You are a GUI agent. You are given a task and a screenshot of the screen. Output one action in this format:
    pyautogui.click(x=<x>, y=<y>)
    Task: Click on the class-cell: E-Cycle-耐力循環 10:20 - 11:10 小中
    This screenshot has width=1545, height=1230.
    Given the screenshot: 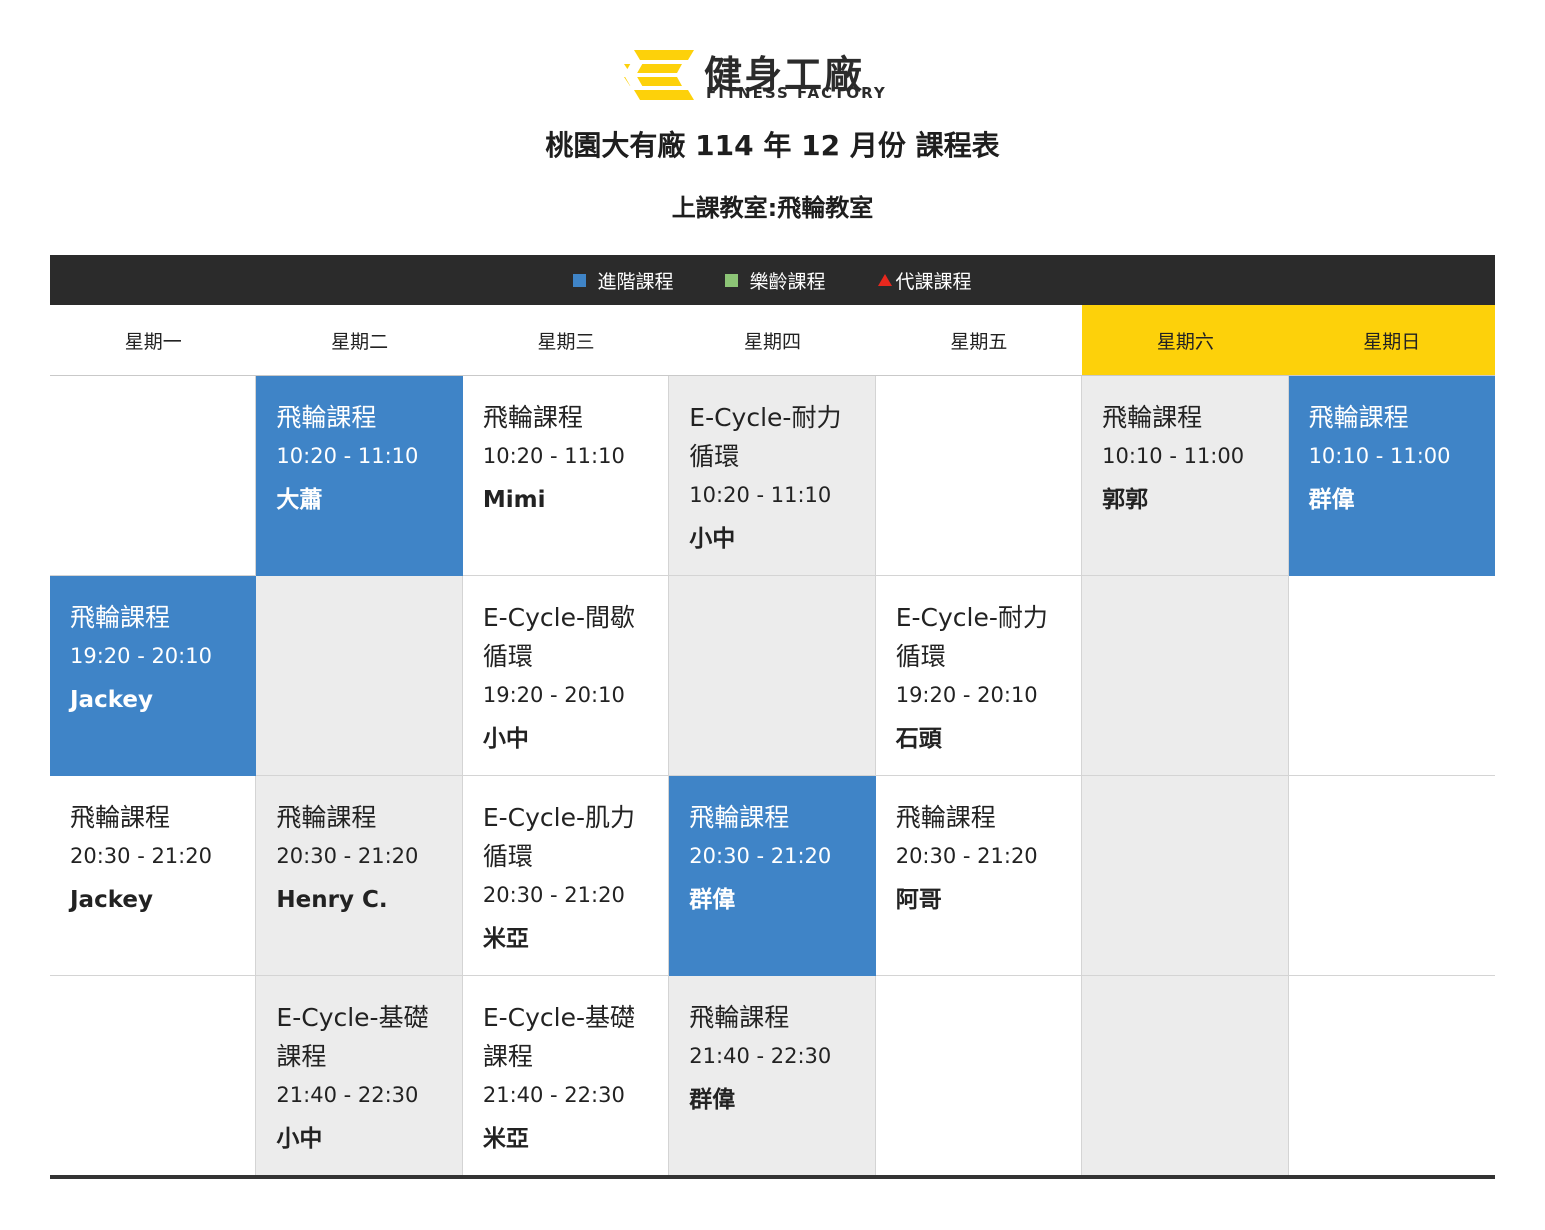 What is the action you would take?
    pyautogui.click(x=772, y=476)
    